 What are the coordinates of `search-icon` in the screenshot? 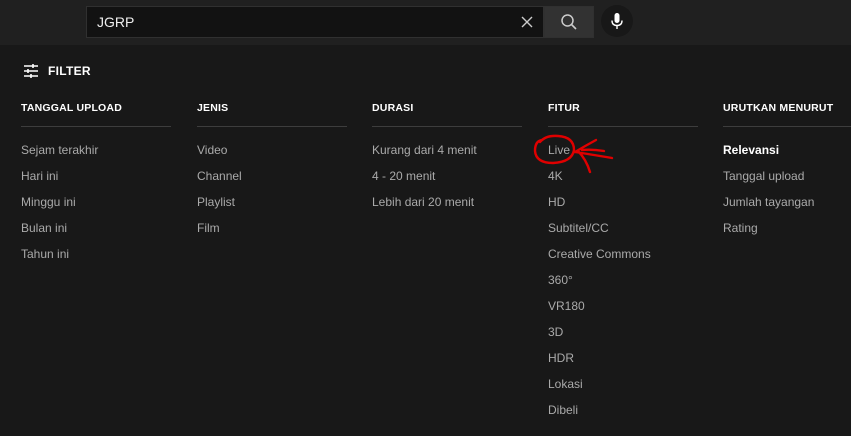 It's located at (569, 22).